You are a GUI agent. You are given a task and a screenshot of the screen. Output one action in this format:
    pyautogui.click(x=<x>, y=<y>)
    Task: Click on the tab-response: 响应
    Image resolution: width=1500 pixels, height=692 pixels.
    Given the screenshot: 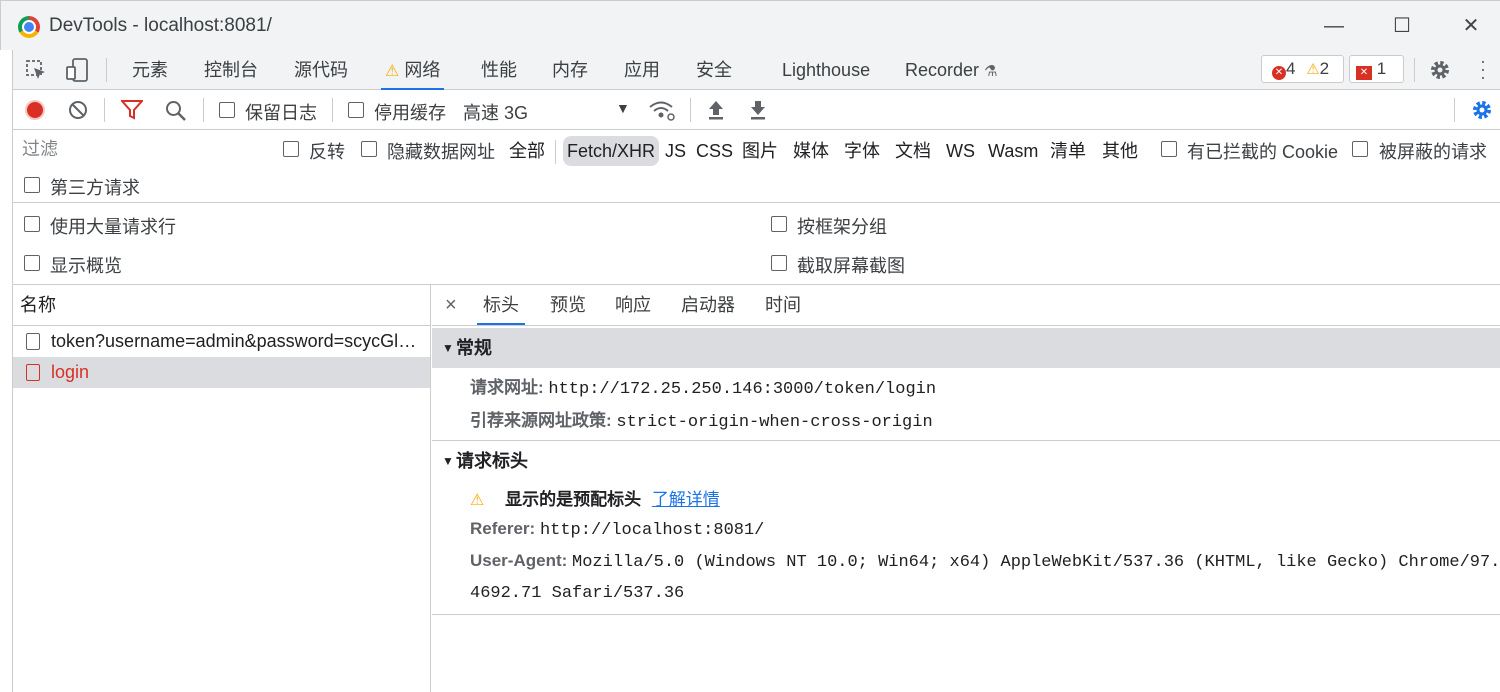 What is the action you would take?
    pyautogui.click(x=633, y=305)
    